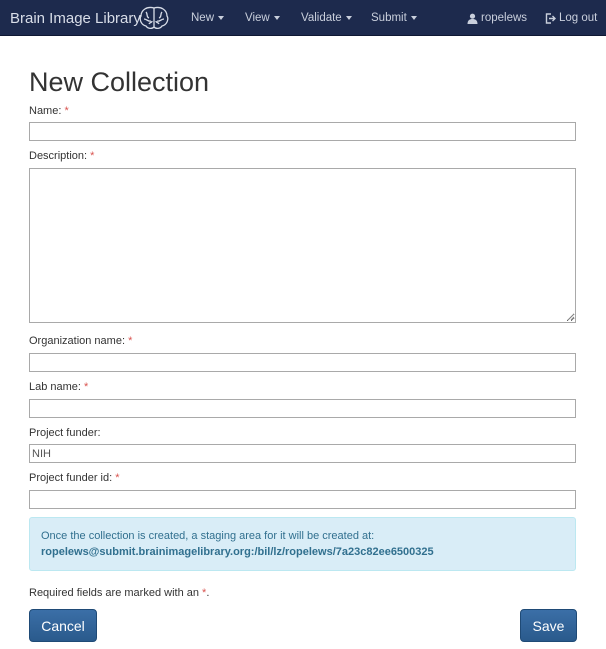  I want to click on nav-menu-new: New, so click(208, 18).